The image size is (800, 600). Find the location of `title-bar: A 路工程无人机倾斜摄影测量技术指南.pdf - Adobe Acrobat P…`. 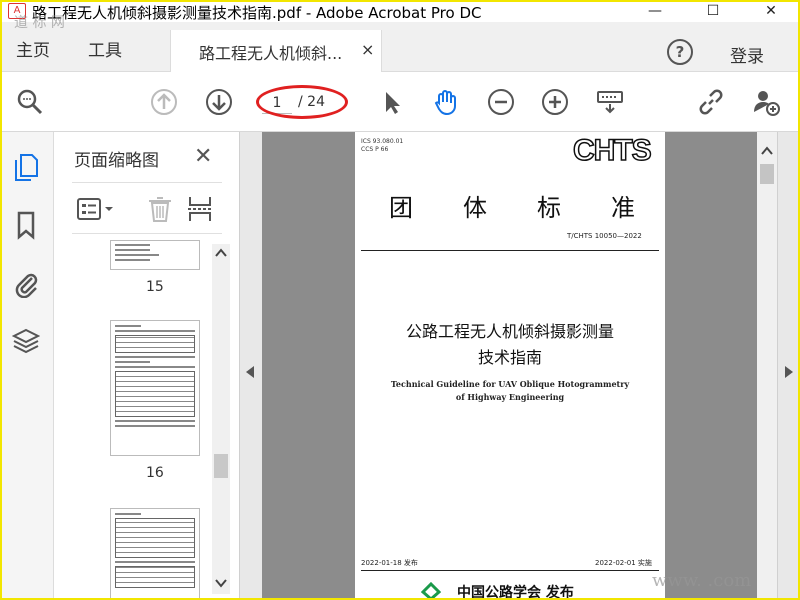

title-bar: A 路工程无人机倾斜摄影测量技术指南.pdf - Adobe Acrobat P… is located at coordinates (400, 11).